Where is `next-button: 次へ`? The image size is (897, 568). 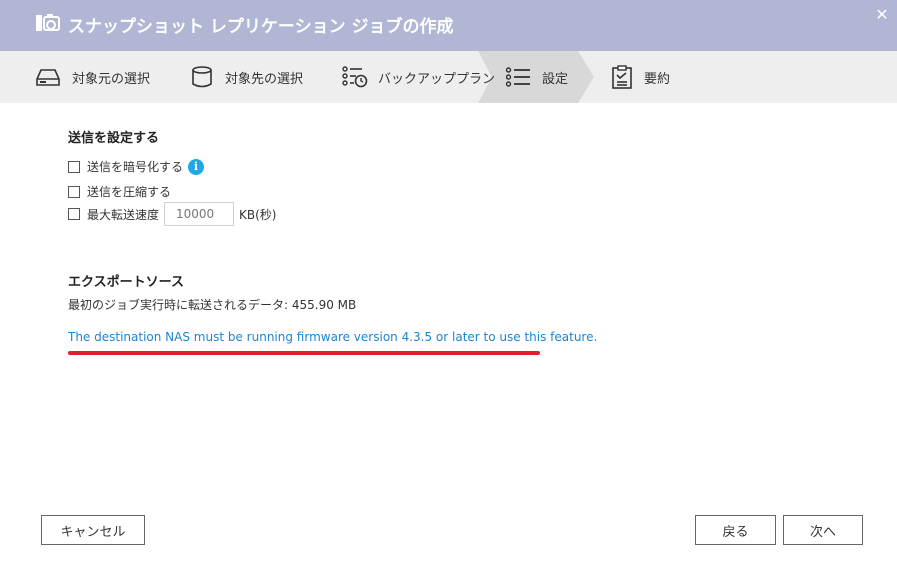
next-button: 次へ is located at coordinates (823, 530).